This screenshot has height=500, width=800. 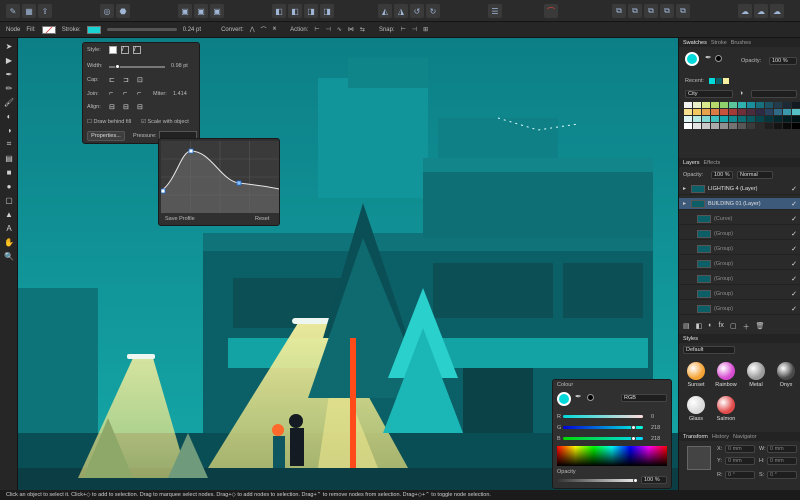 What do you see at coordinates (139, 93) in the screenshot?
I see `join-bevel-icon: ⌐` at bounding box center [139, 93].